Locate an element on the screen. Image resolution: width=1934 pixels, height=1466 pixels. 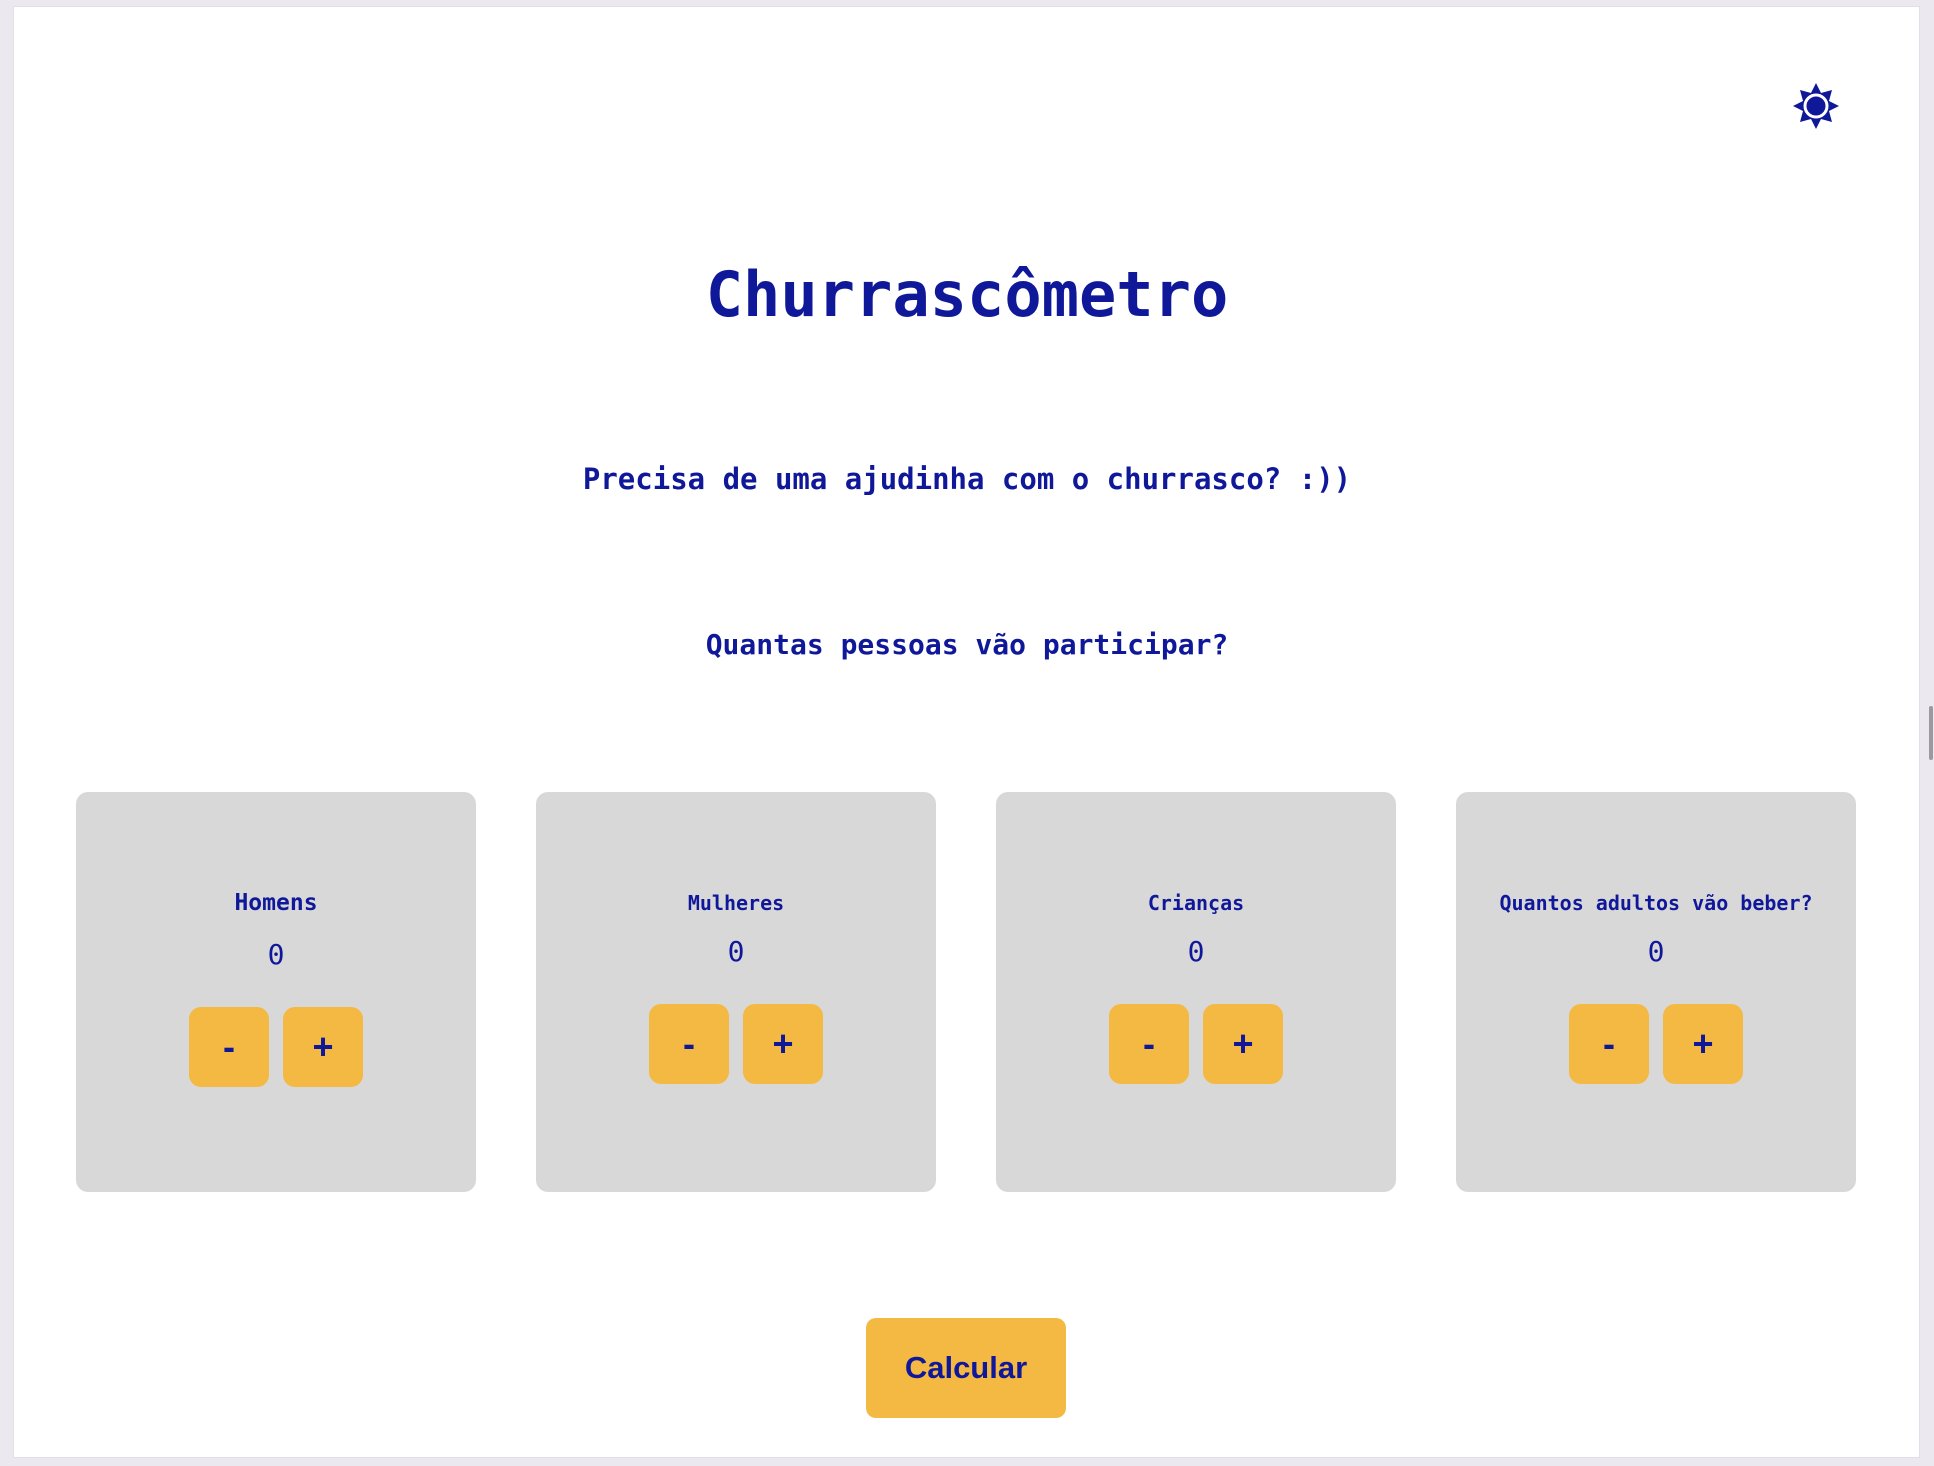
calculate-button: Calcular is located at coordinates (966, 1368).